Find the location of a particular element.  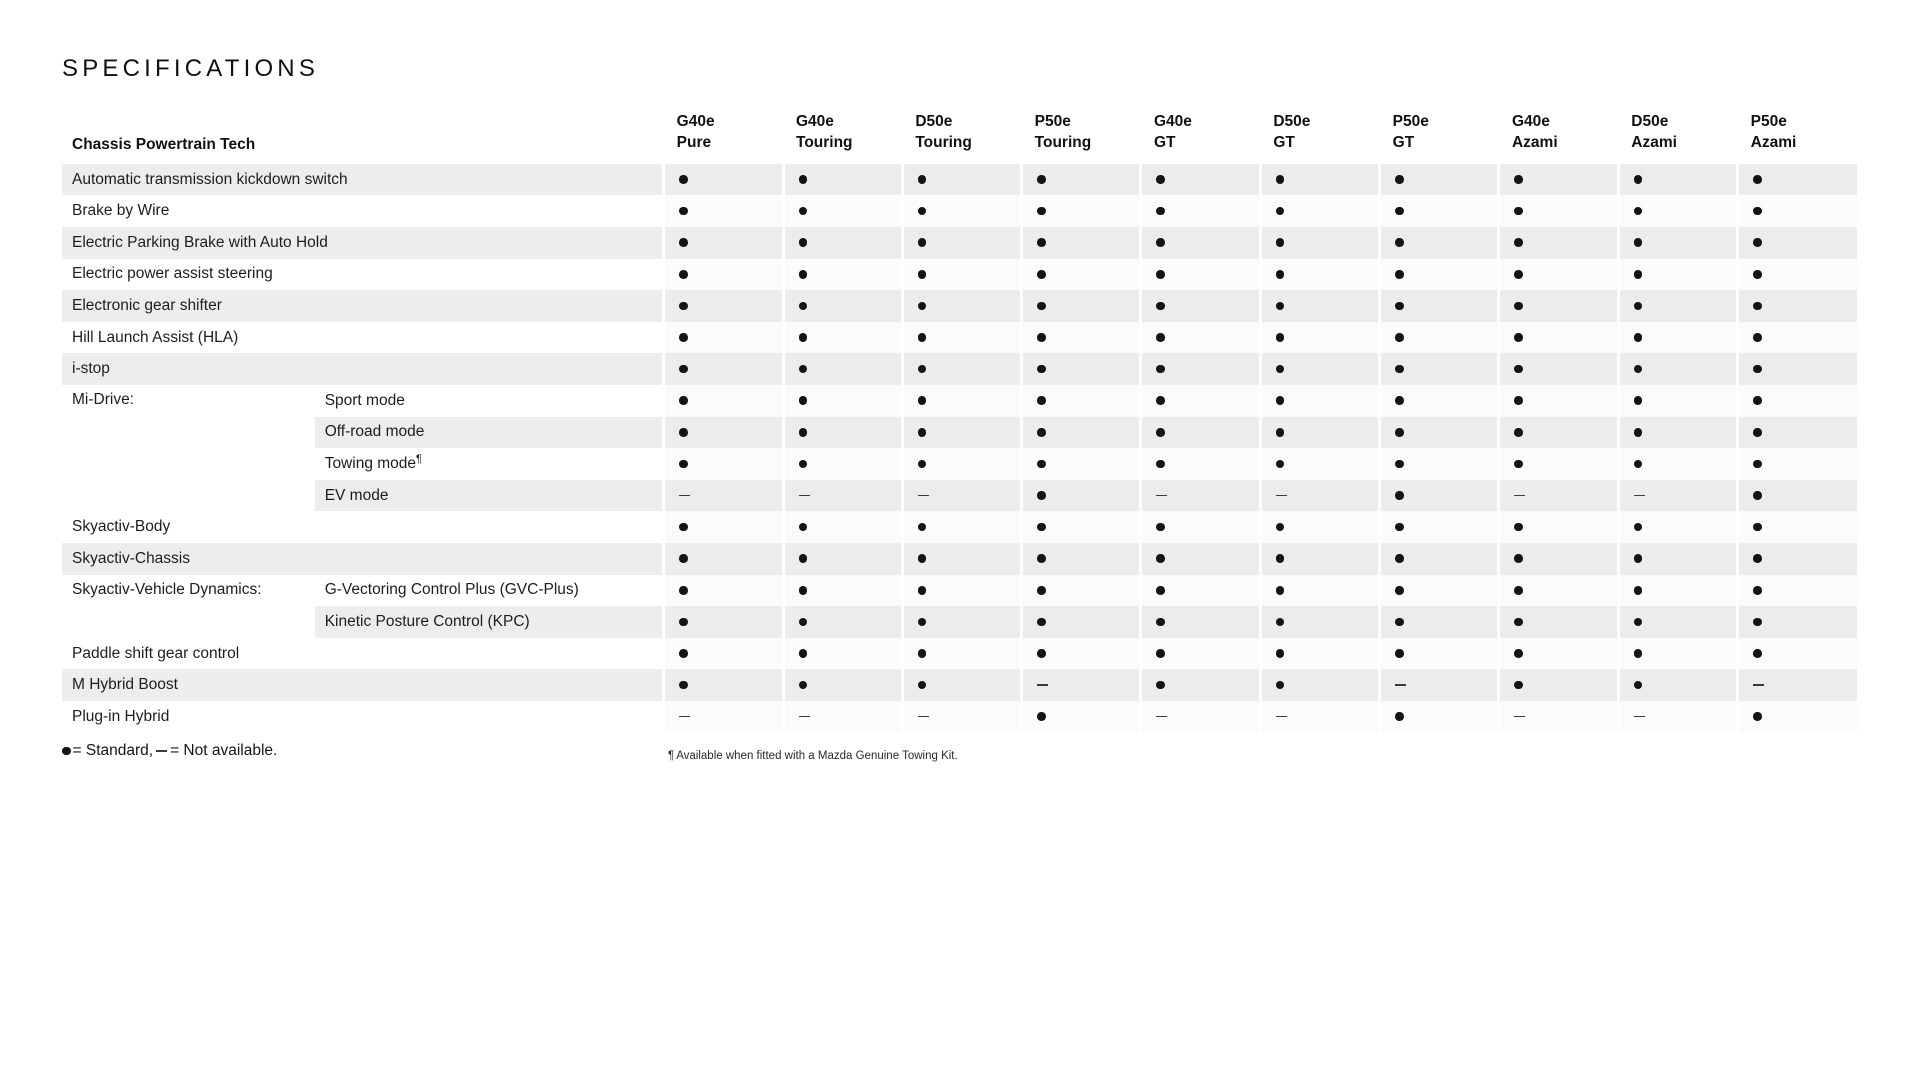

column-header-engine: P50e is located at coordinates (1410, 121).